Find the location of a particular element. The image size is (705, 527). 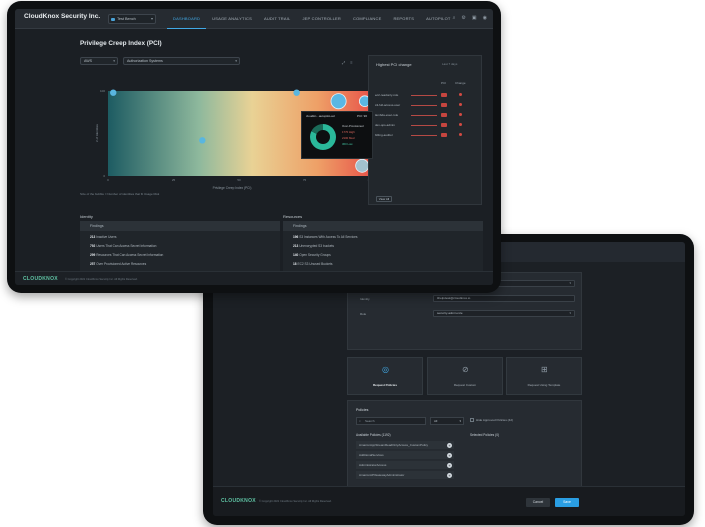

search-placeholder: Search is located at coordinates (370, 421).